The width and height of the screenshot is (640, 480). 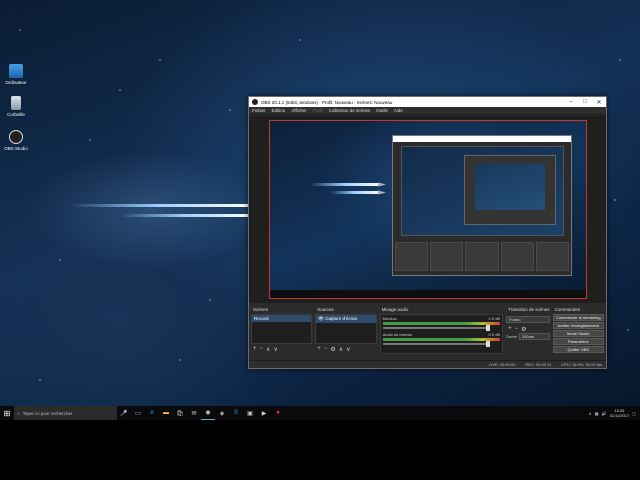 I want to click on controls-title: Commandes, so click(x=567, y=309).